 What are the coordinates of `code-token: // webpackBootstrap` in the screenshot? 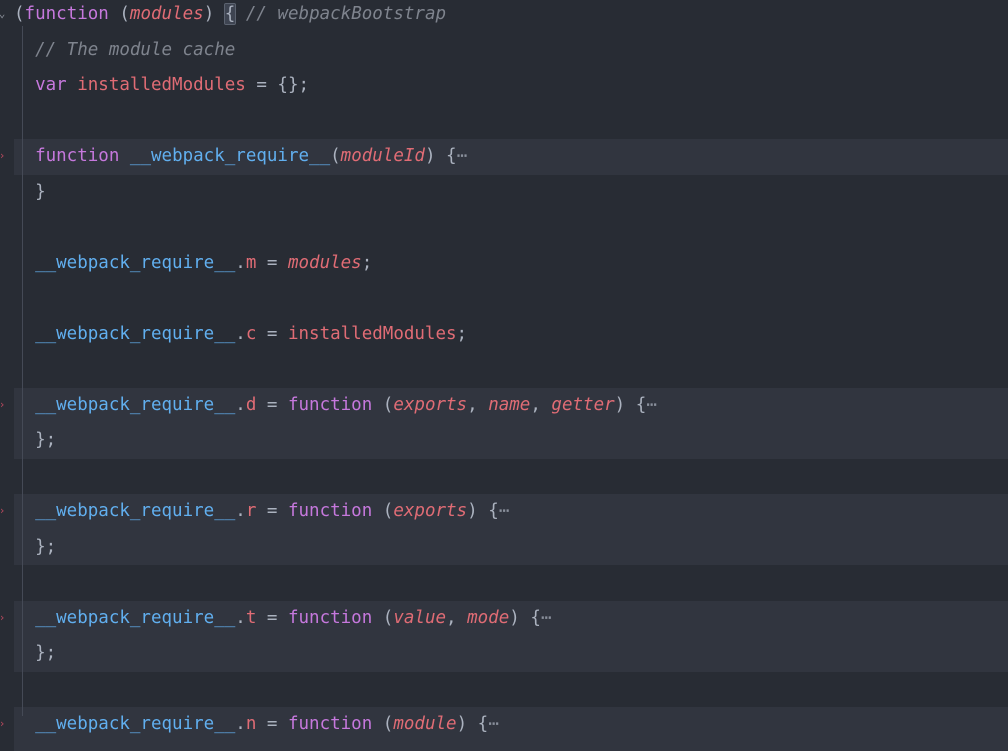 It's located at (346, 14).